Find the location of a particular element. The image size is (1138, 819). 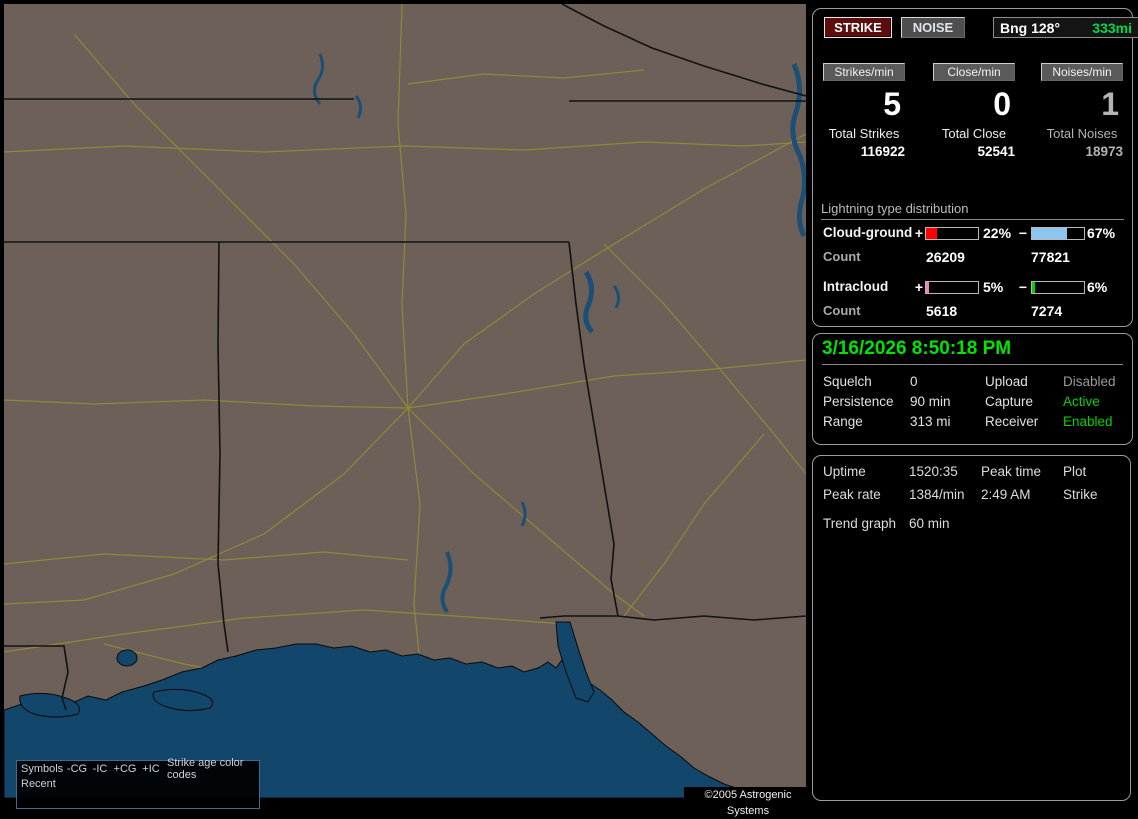

status-label: Receiver is located at coordinates (1012, 421).